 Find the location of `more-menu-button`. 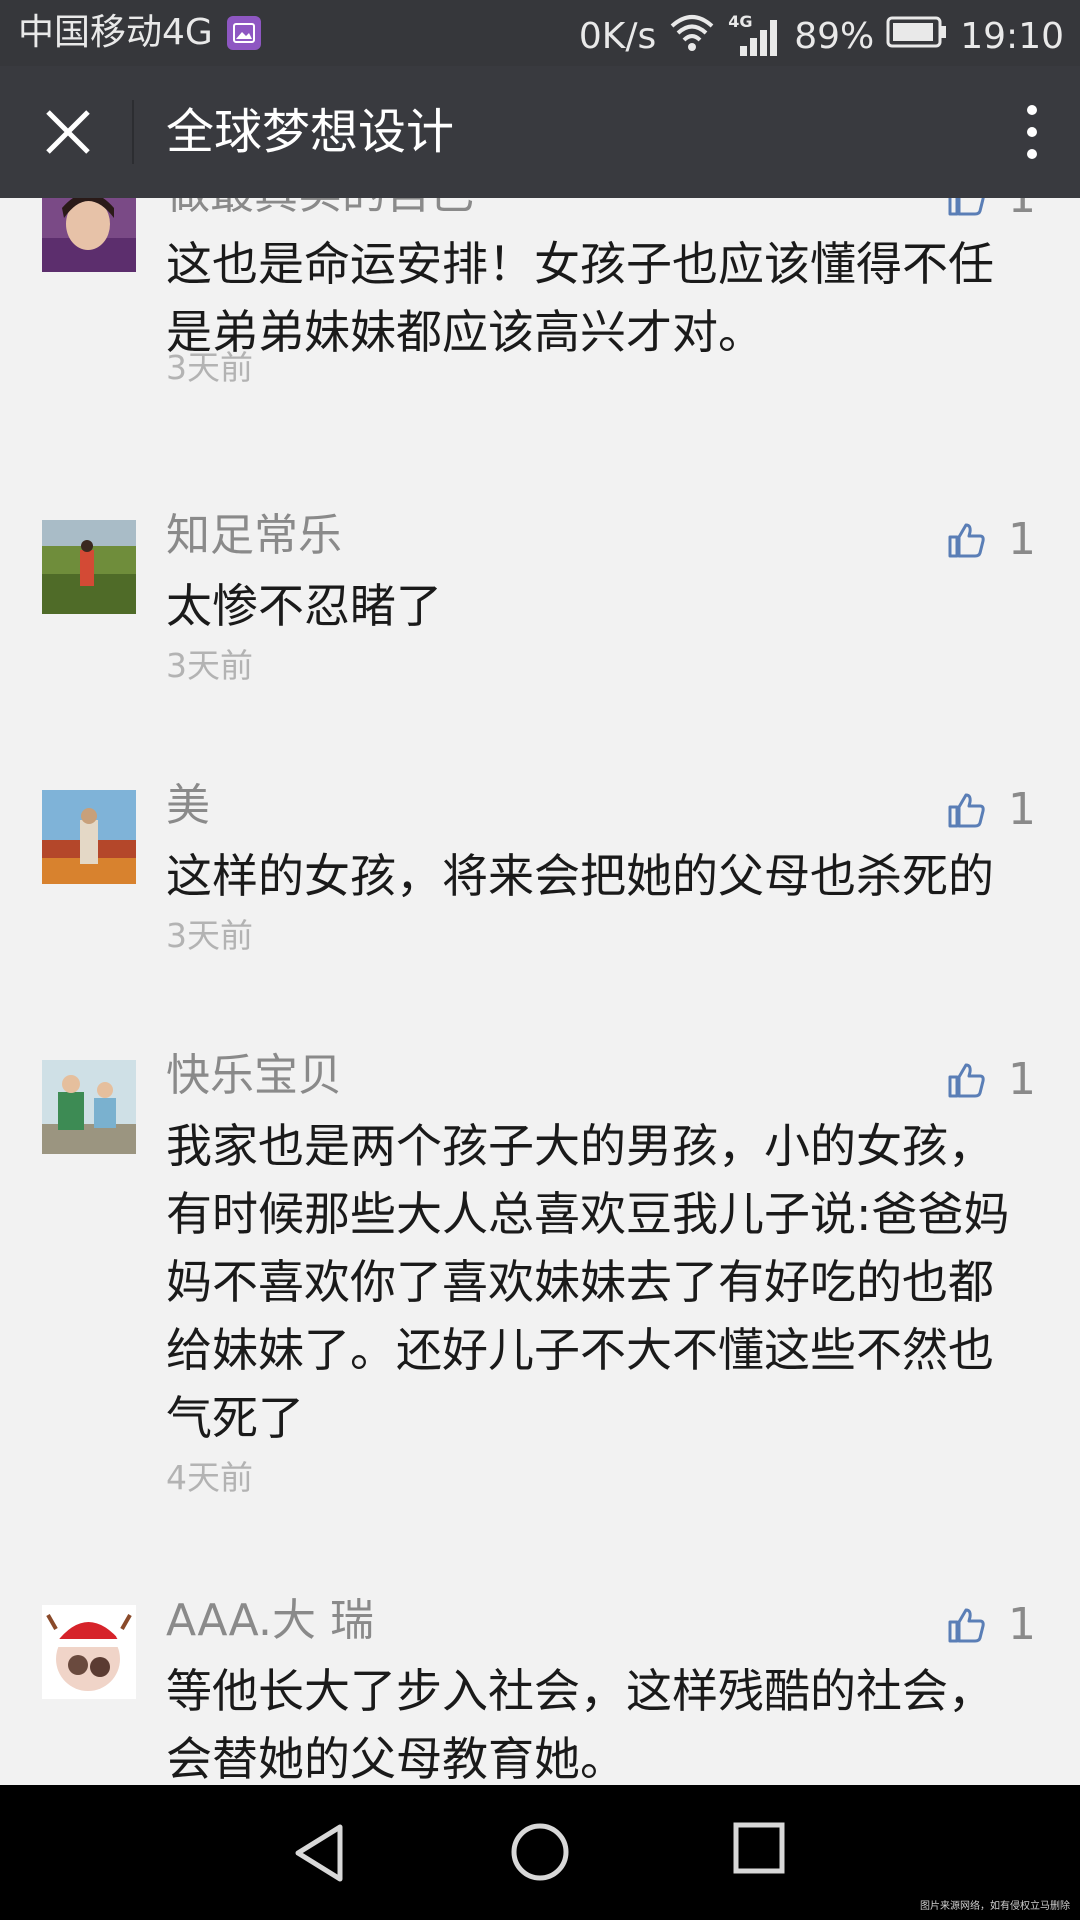

more-menu-button is located at coordinates (1032, 132).